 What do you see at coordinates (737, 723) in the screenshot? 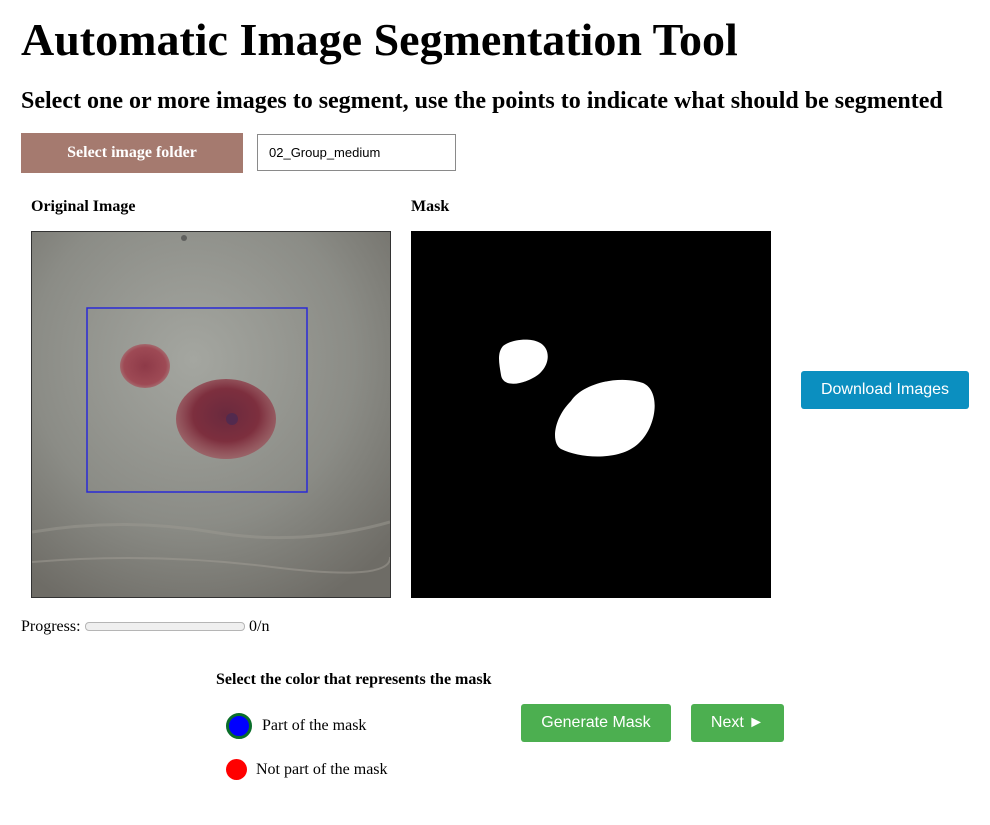
I see `next-button: Next ►` at bounding box center [737, 723].